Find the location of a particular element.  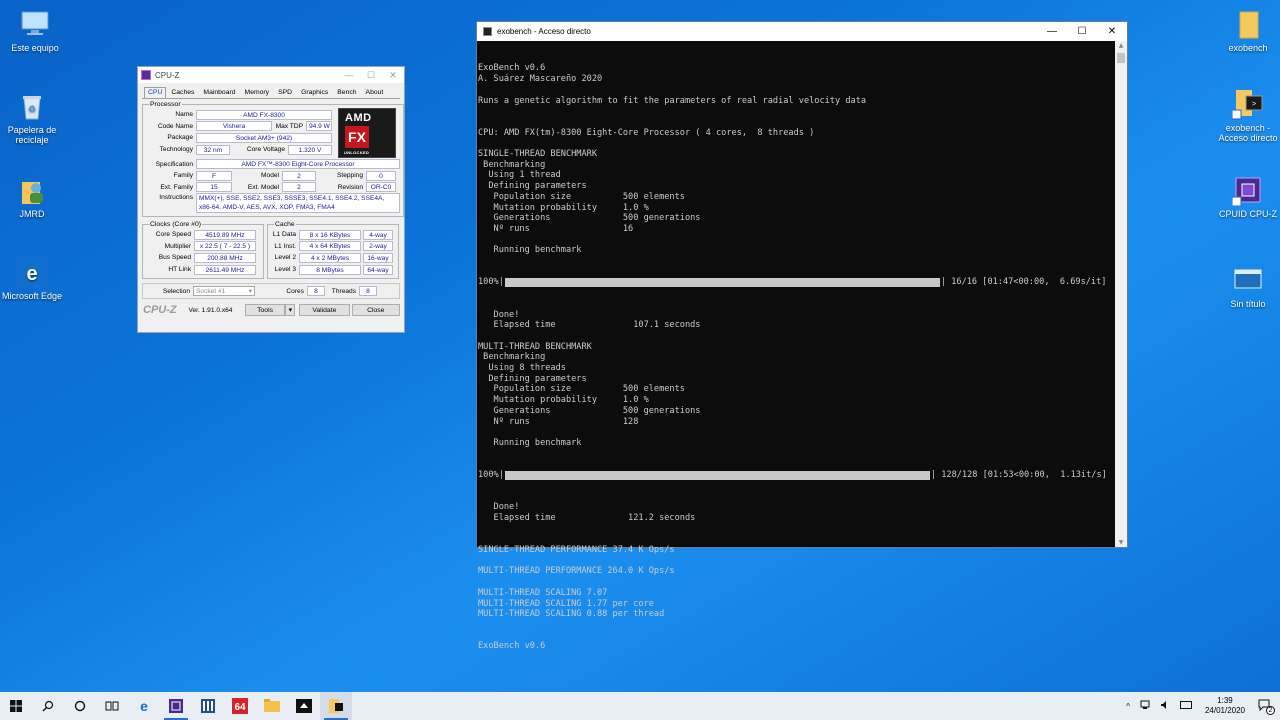

taskbar-exobench is located at coordinates (336, 706).